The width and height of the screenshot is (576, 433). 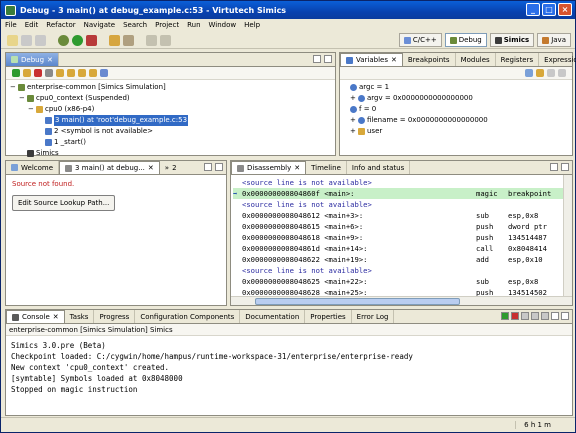 What do you see at coordinates (379, 167) in the screenshot?
I see `tab-info-status: Info and status` at bounding box center [379, 167].